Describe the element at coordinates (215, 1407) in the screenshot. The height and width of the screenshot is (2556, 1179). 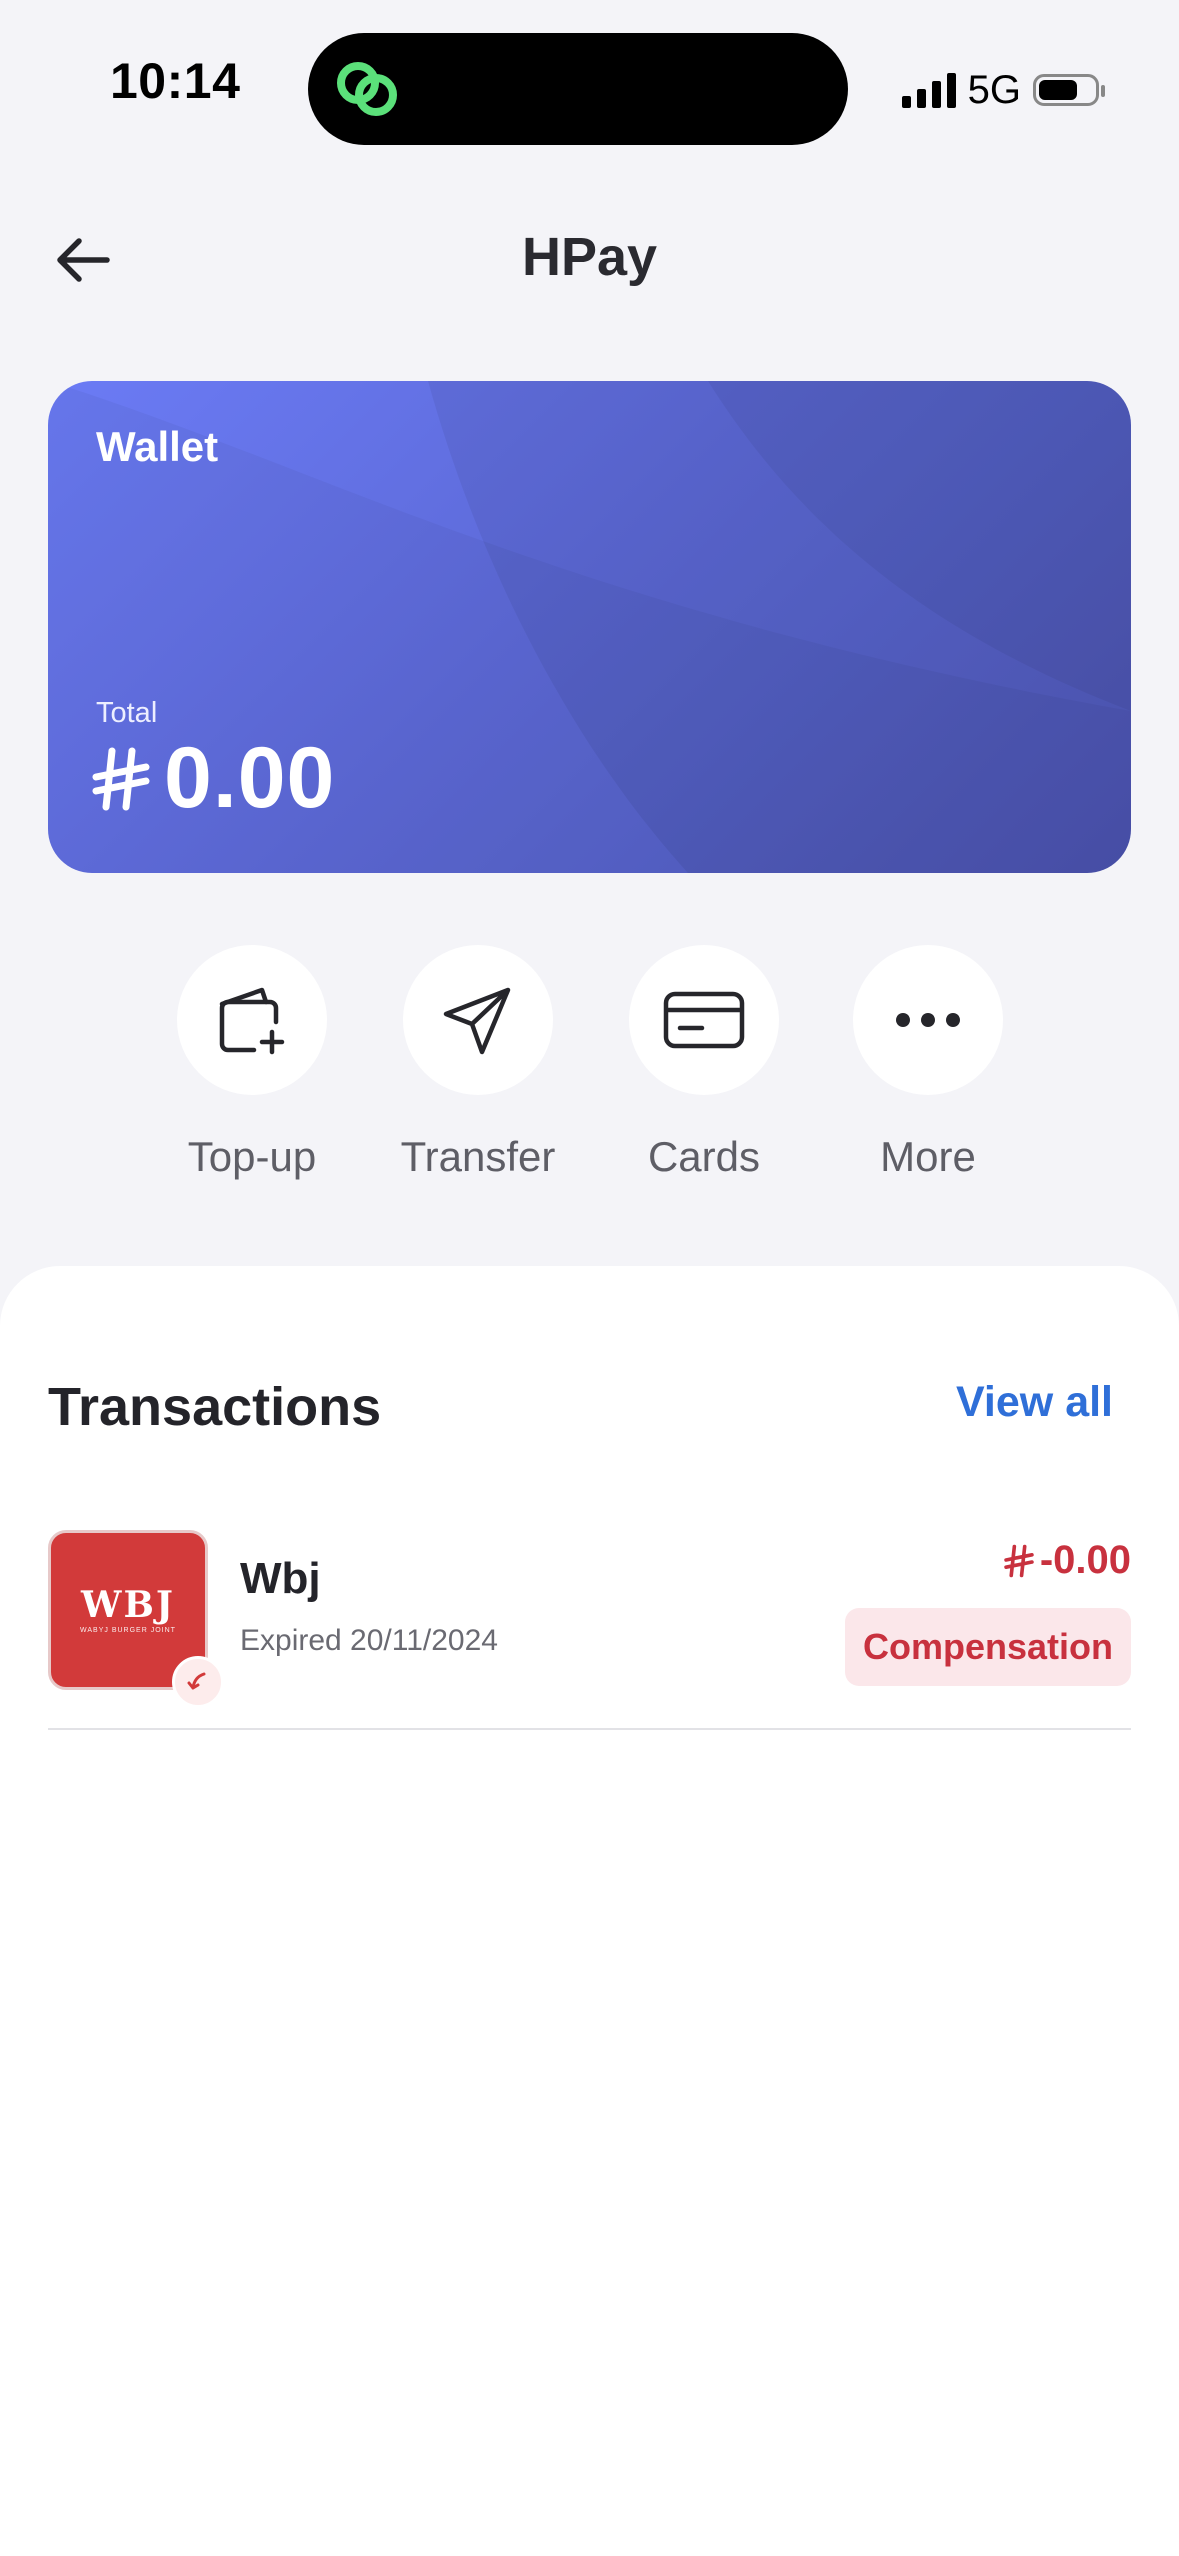
I see `transactions-title: Transactions` at that location.